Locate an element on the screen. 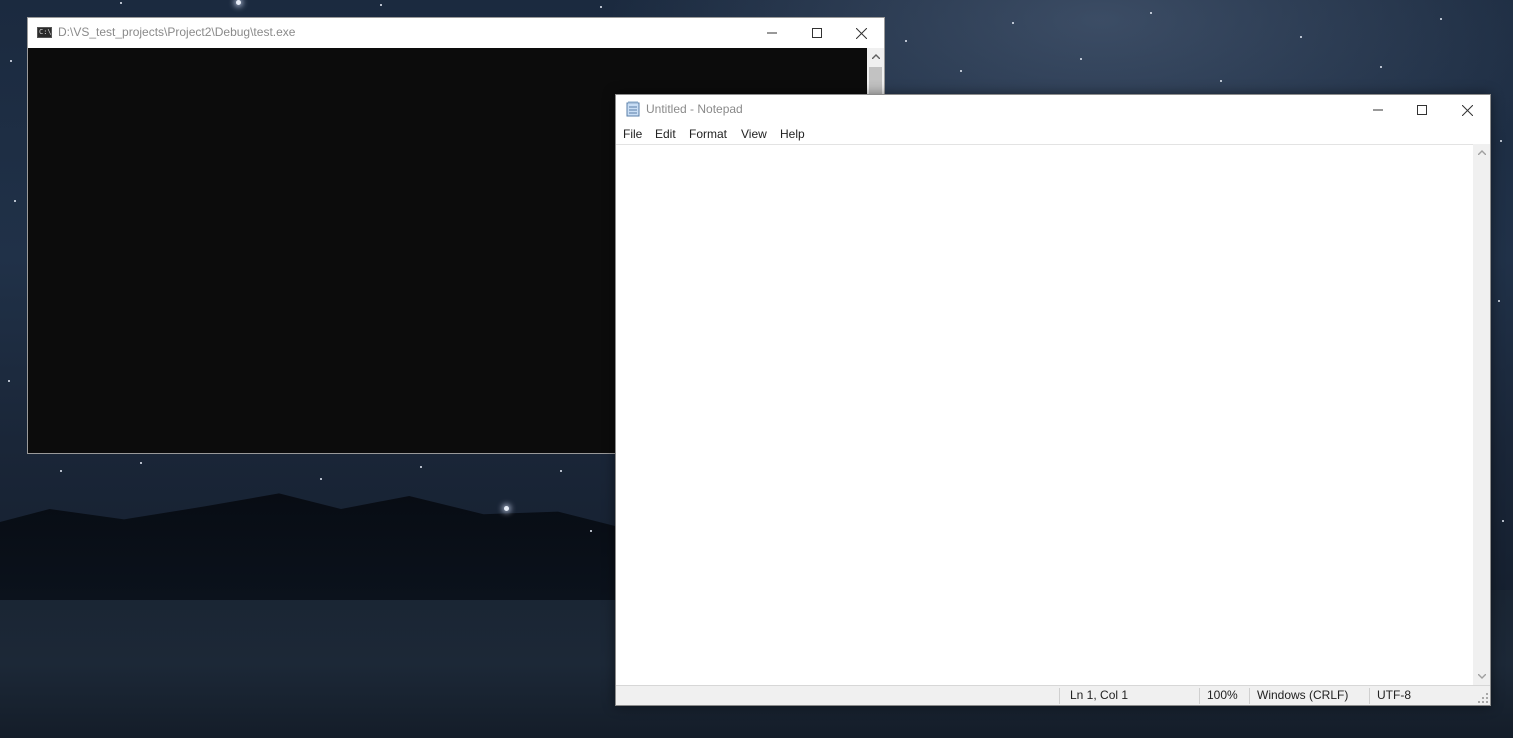 This screenshot has height=738, width=1513. notepad-scroll-up-button is located at coordinates (1481, 152).